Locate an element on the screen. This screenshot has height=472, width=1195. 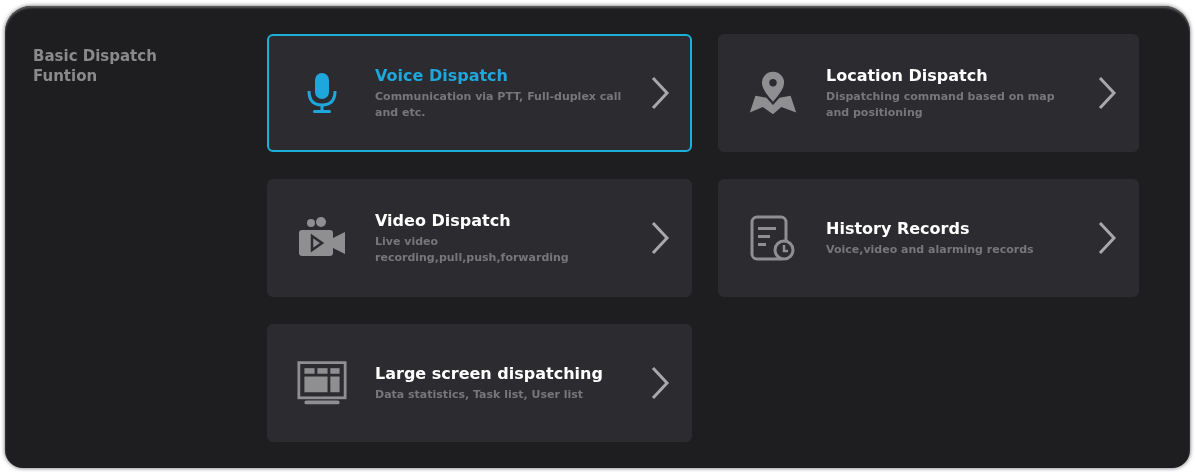
dispatch-card: Voice Dispatch Communication via PTT, Full-duplex call and etc. is located at coordinates (479, 93).